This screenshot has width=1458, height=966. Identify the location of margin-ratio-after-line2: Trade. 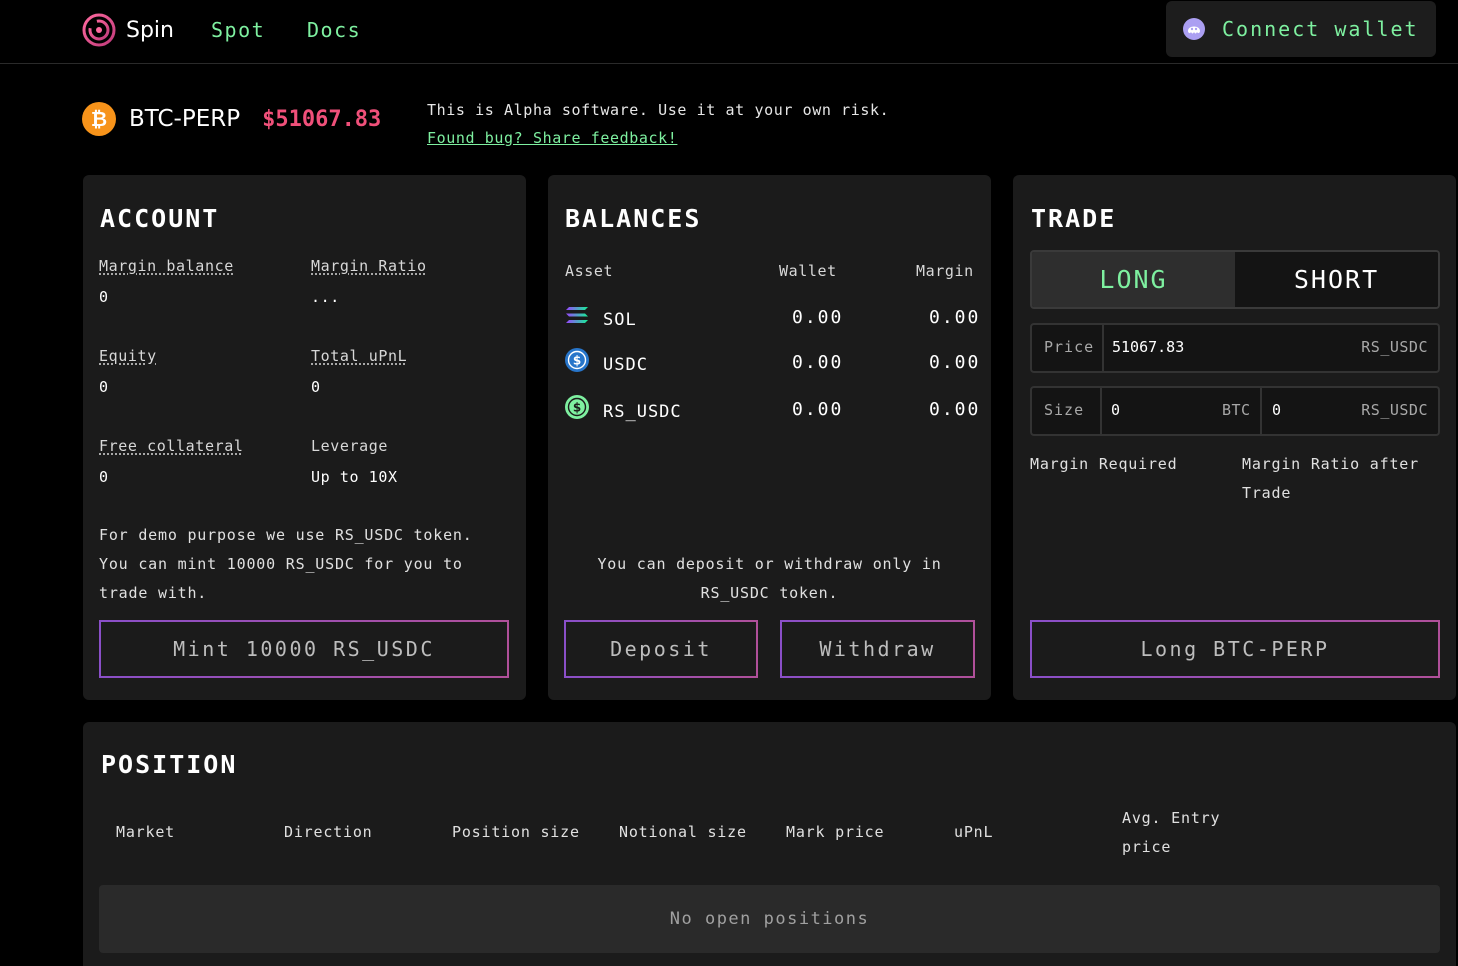
(1267, 493).